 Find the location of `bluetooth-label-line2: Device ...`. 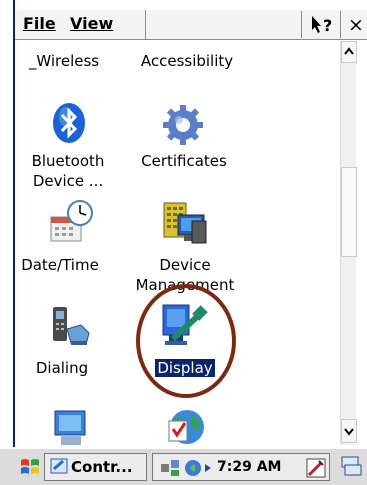

bluetooth-label-line2: Device ... is located at coordinates (68, 181).